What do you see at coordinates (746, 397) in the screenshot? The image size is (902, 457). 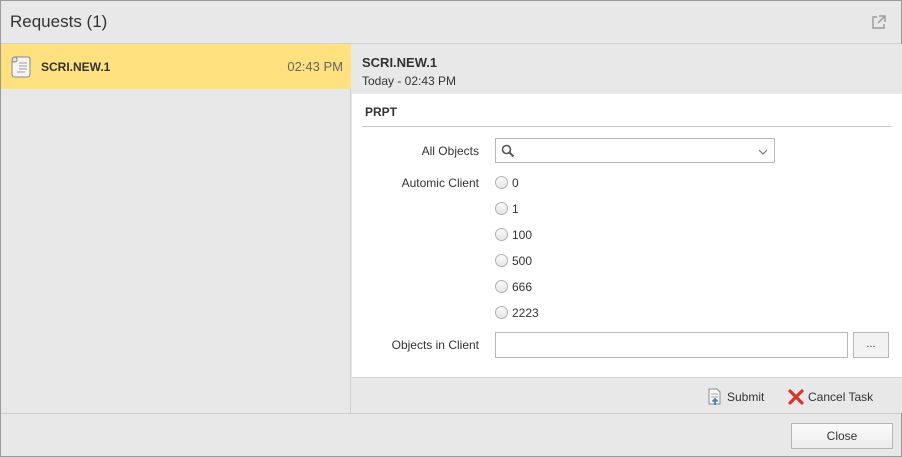 I see `submit-label: Submit` at bounding box center [746, 397].